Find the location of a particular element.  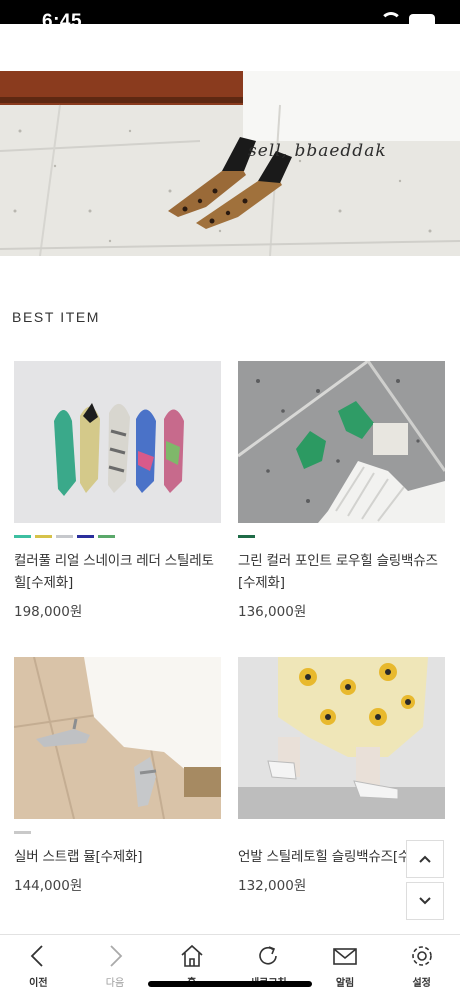

product-price: 136,000원 is located at coordinates (272, 612).